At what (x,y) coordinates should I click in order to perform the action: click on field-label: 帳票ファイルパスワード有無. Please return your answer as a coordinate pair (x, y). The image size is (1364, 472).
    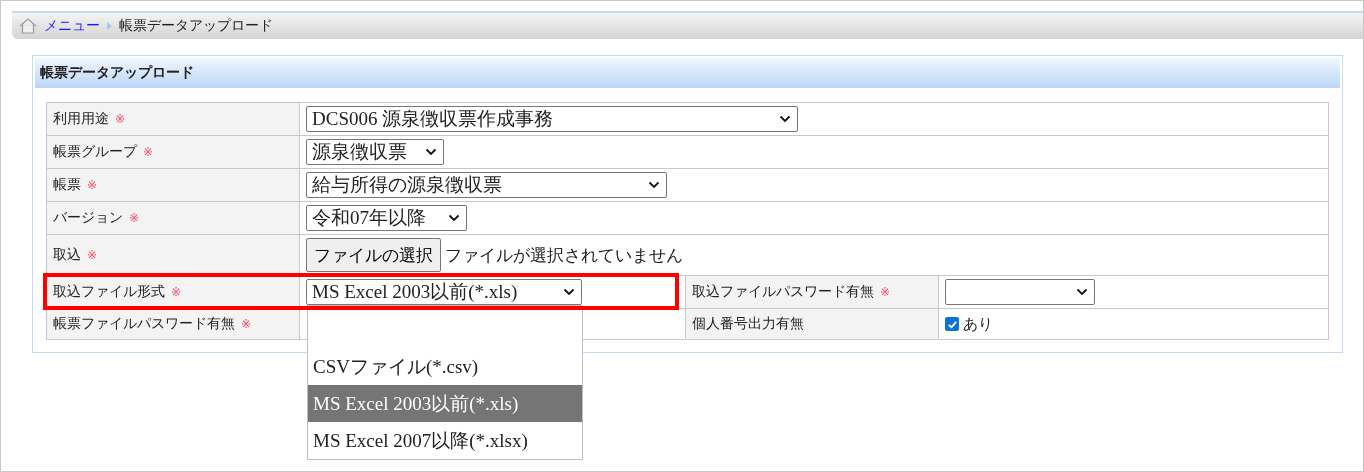
    Looking at the image, I should click on (144, 324).